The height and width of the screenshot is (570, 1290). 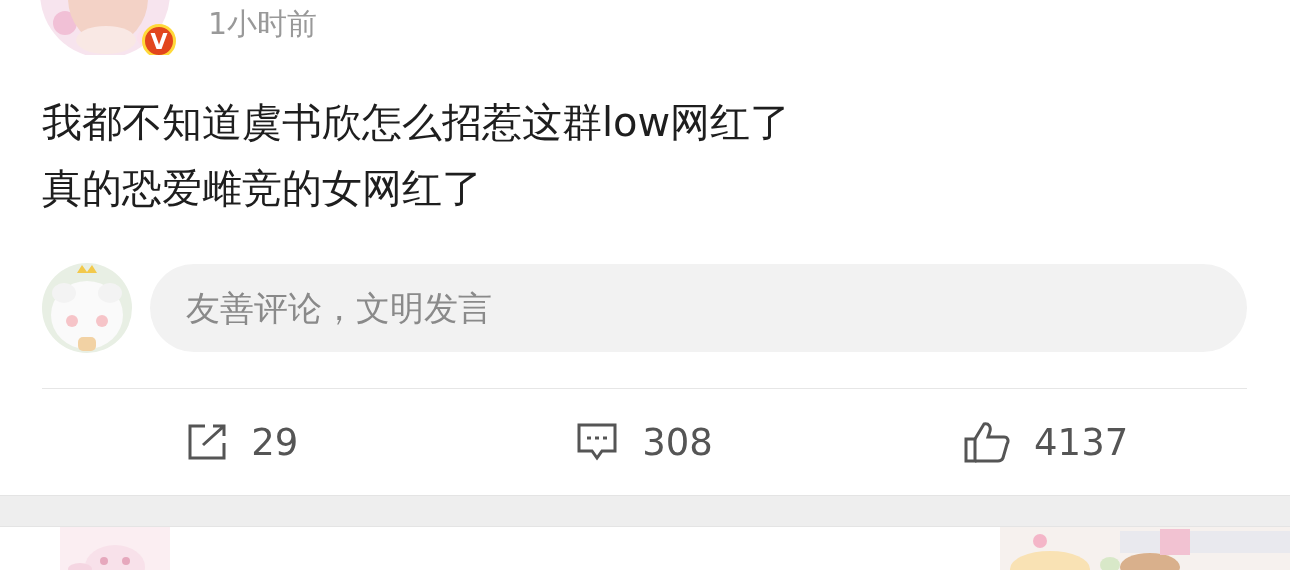 I want to click on comment-button: 308, so click(x=644, y=442).